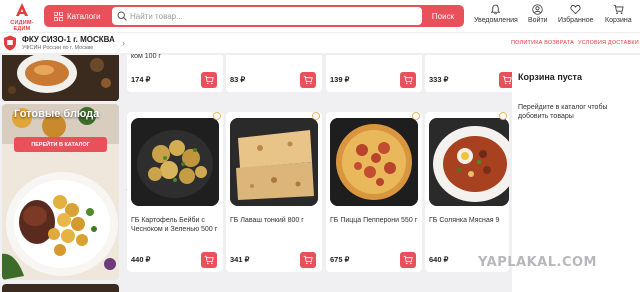  I want to click on product-card: ГБ Лаваш тонкий 800 г 341 ₽, so click(274, 192).